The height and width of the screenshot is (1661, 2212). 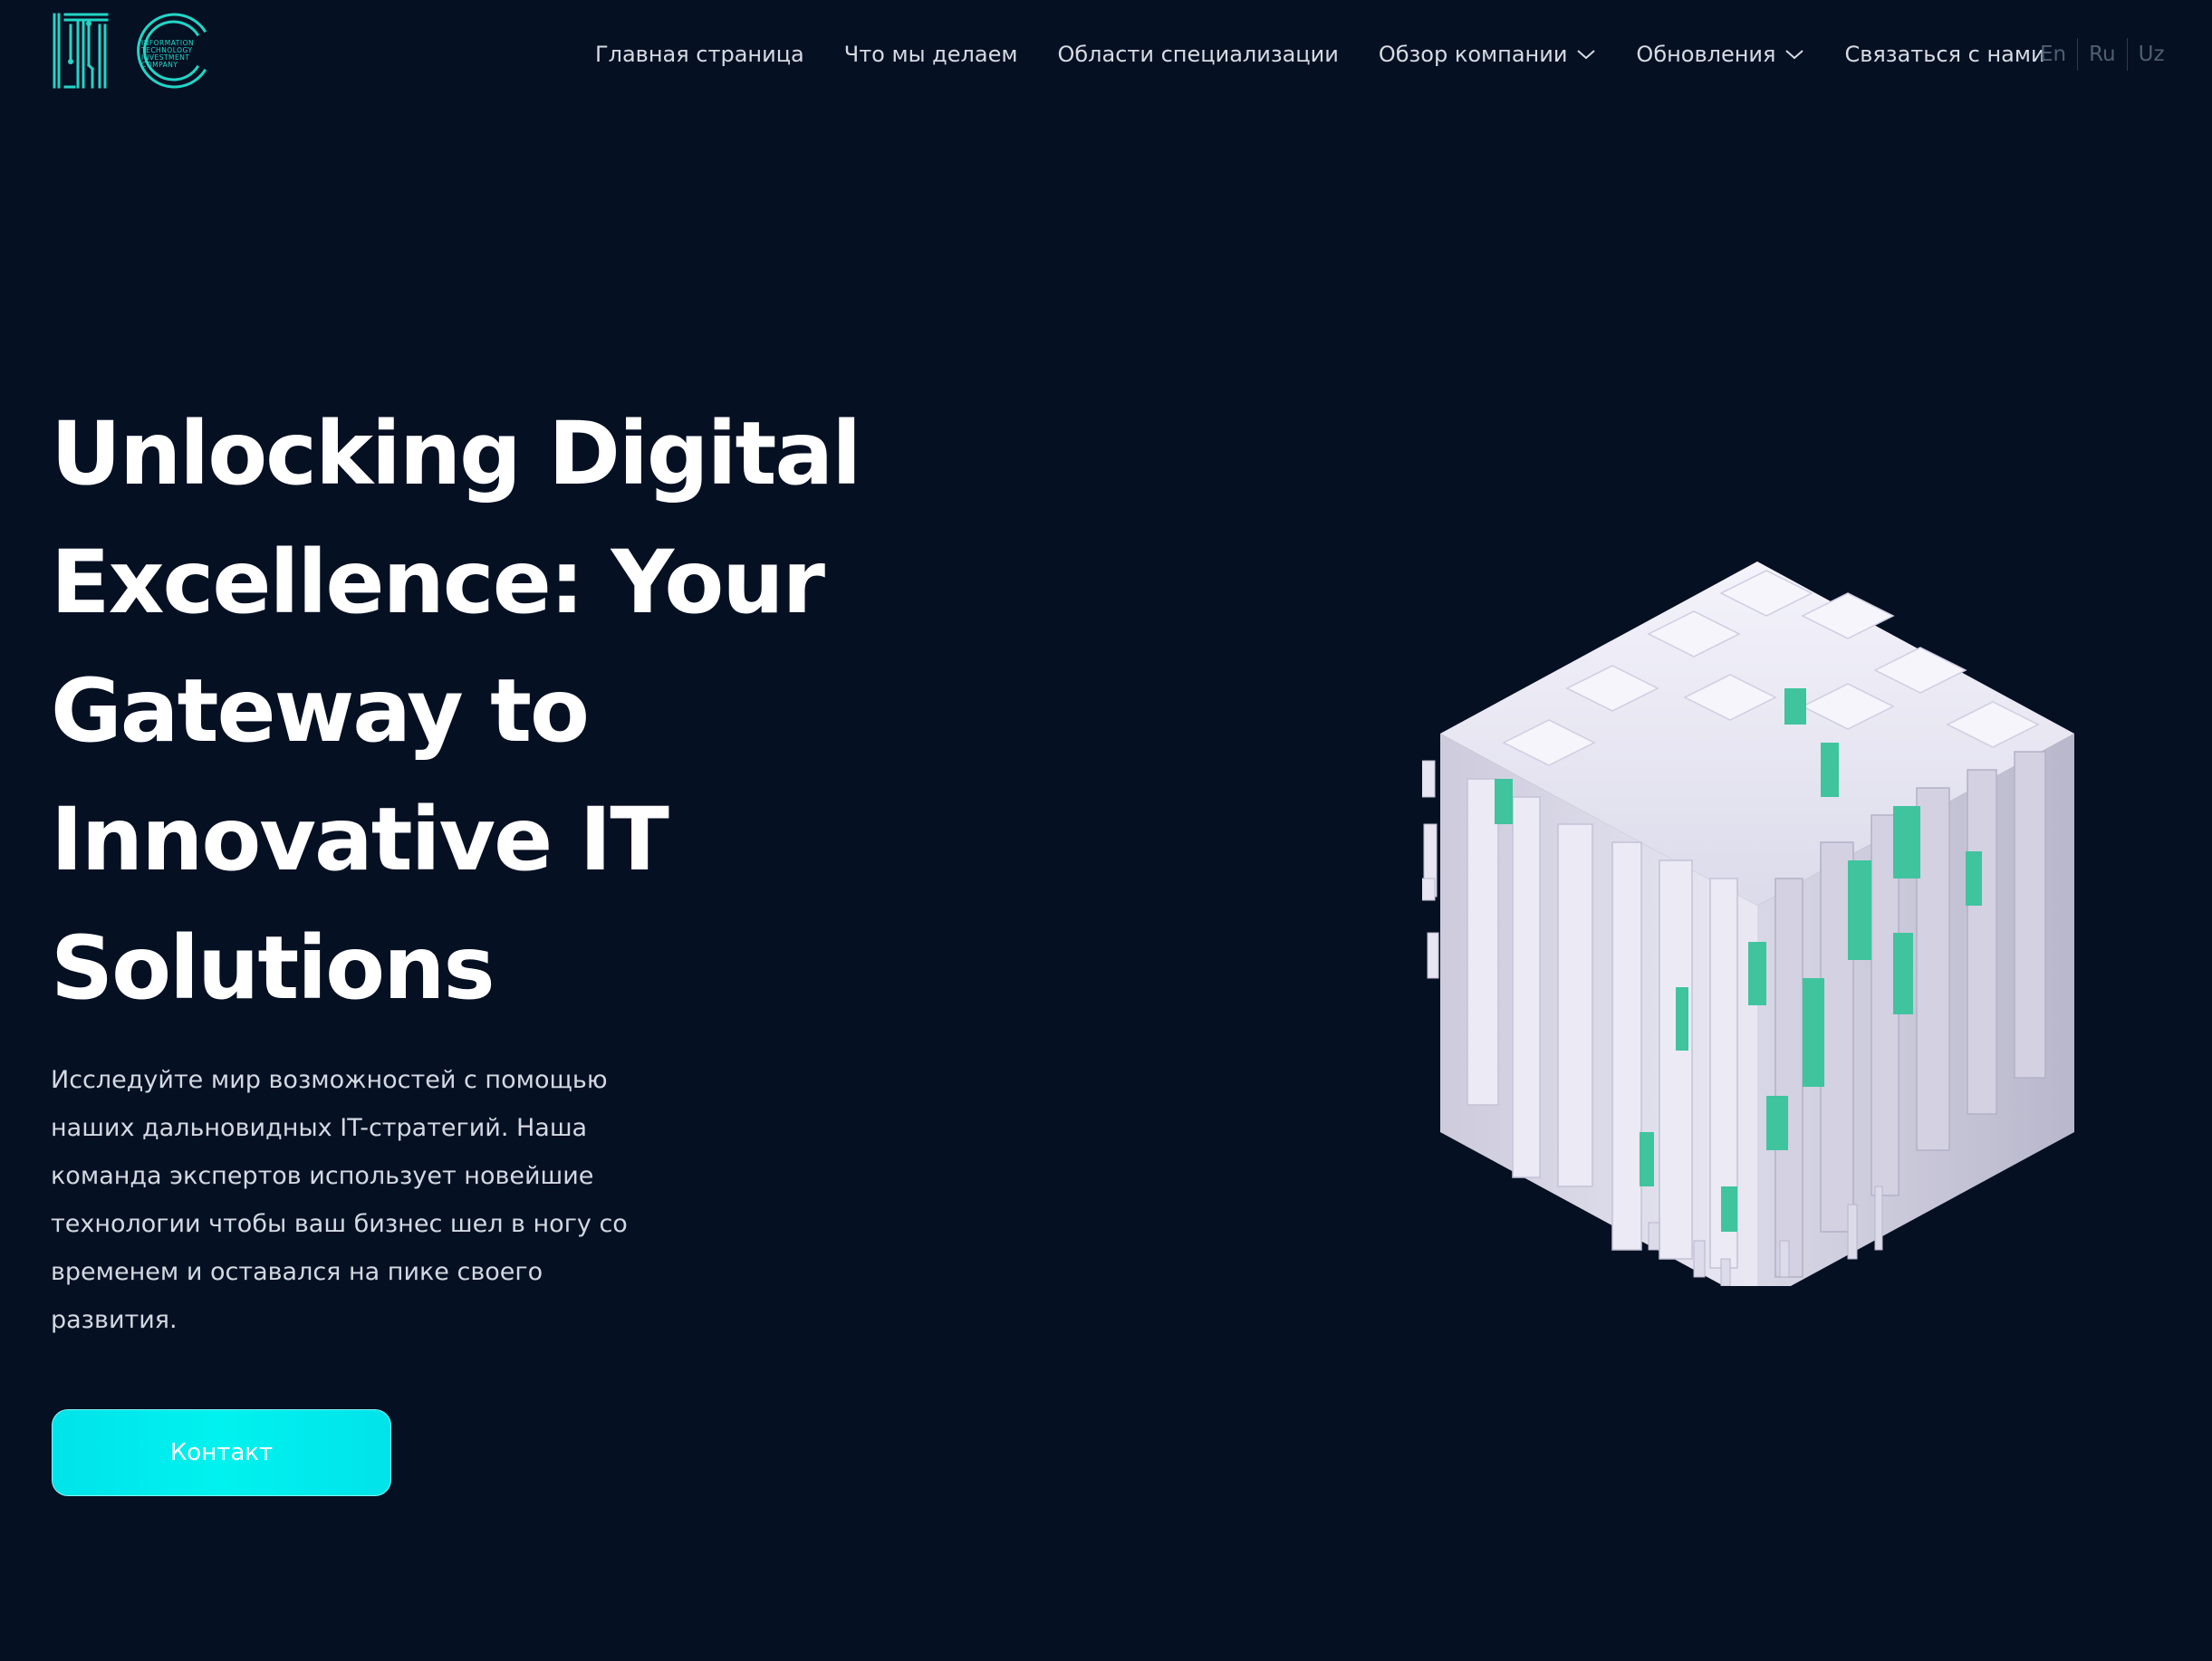 I want to click on hero-description-line: Исследуйте мир возможностей с помощью, so click(x=330, y=1080).